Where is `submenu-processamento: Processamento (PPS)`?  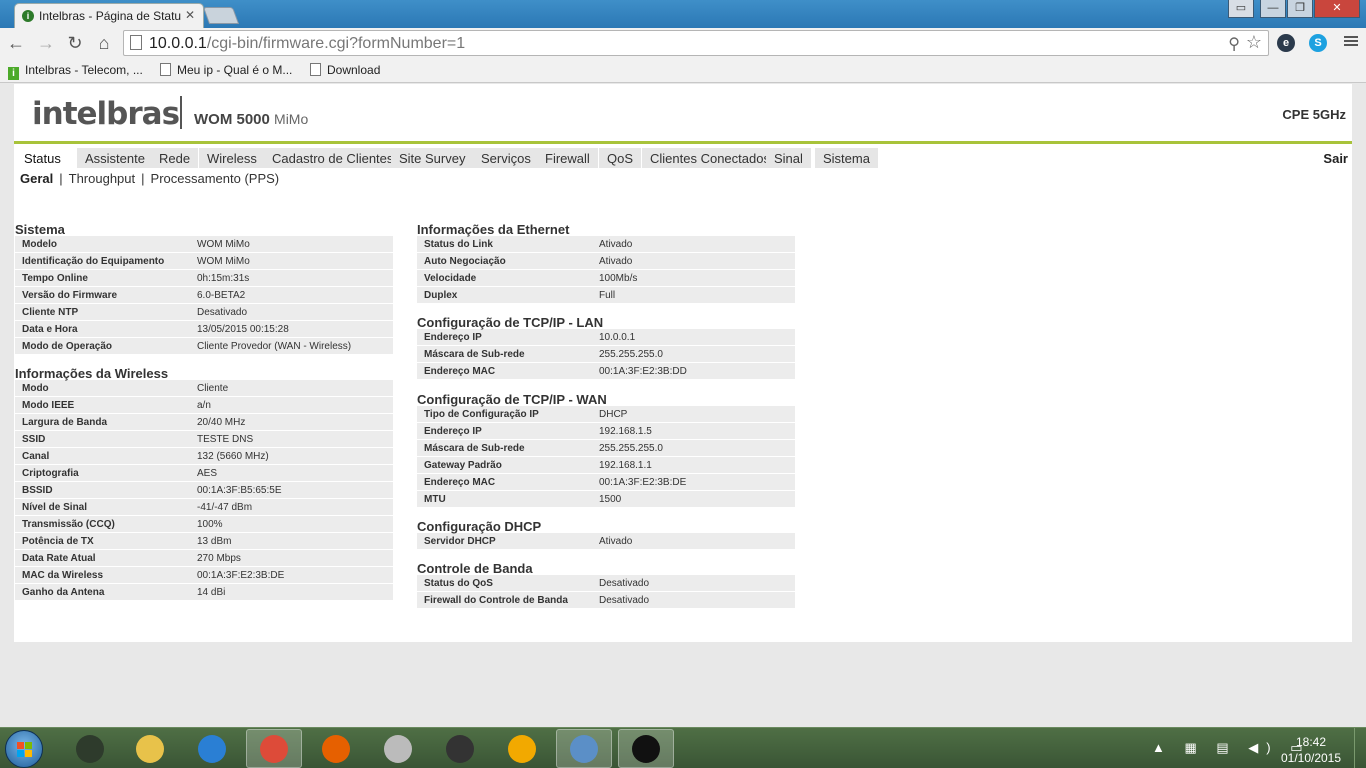 submenu-processamento: Processamento (PPS) is located at coordinates (215, 178).